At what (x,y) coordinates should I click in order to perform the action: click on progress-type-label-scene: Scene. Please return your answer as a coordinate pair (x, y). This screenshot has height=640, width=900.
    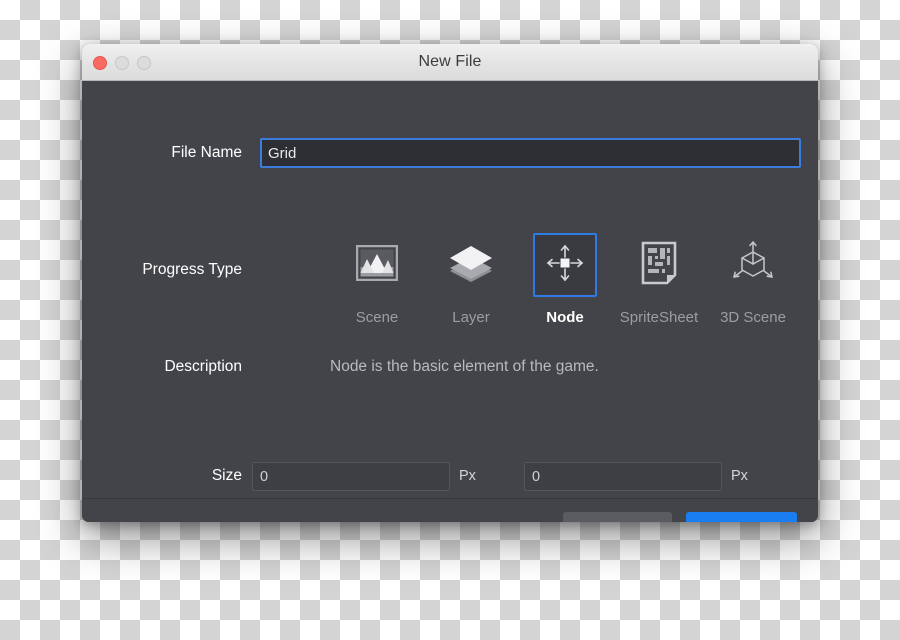
    Looking at the image, I should click on (377, 317).